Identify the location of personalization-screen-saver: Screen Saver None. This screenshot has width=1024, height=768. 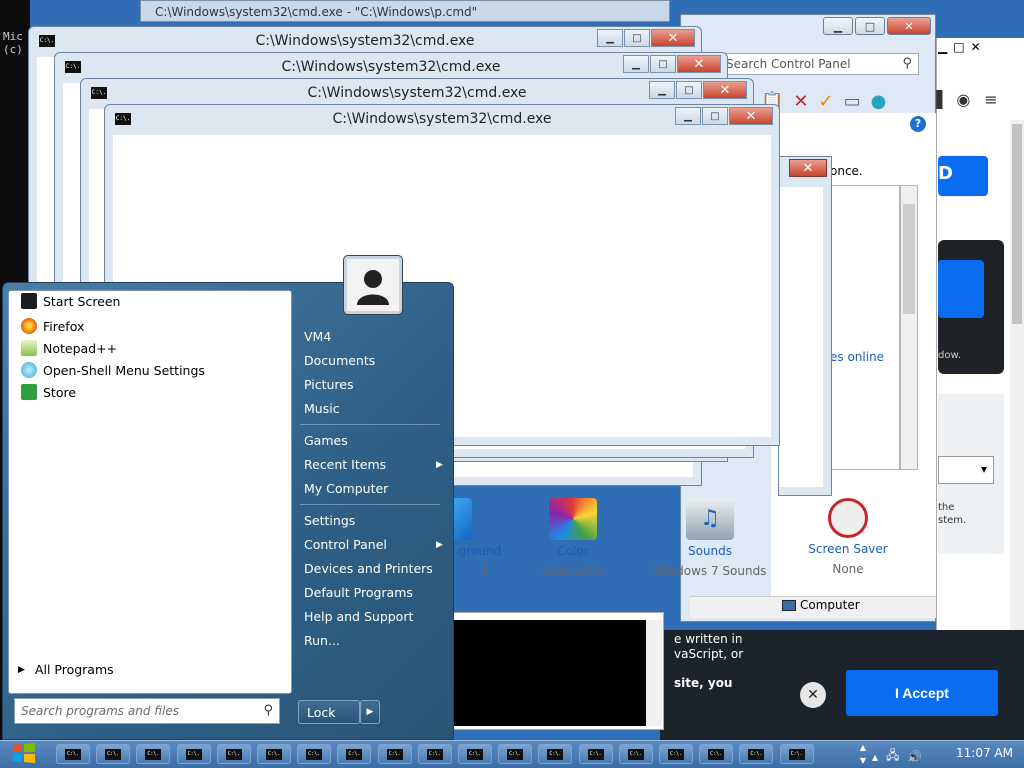
(848, 537).